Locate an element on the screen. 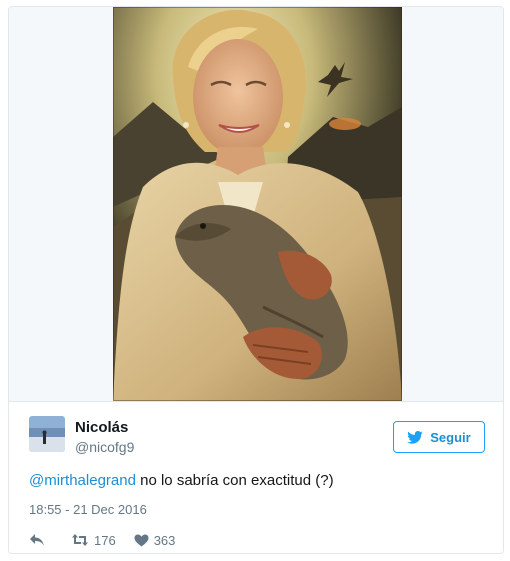  reply-button is located at coordinates (37, 540).